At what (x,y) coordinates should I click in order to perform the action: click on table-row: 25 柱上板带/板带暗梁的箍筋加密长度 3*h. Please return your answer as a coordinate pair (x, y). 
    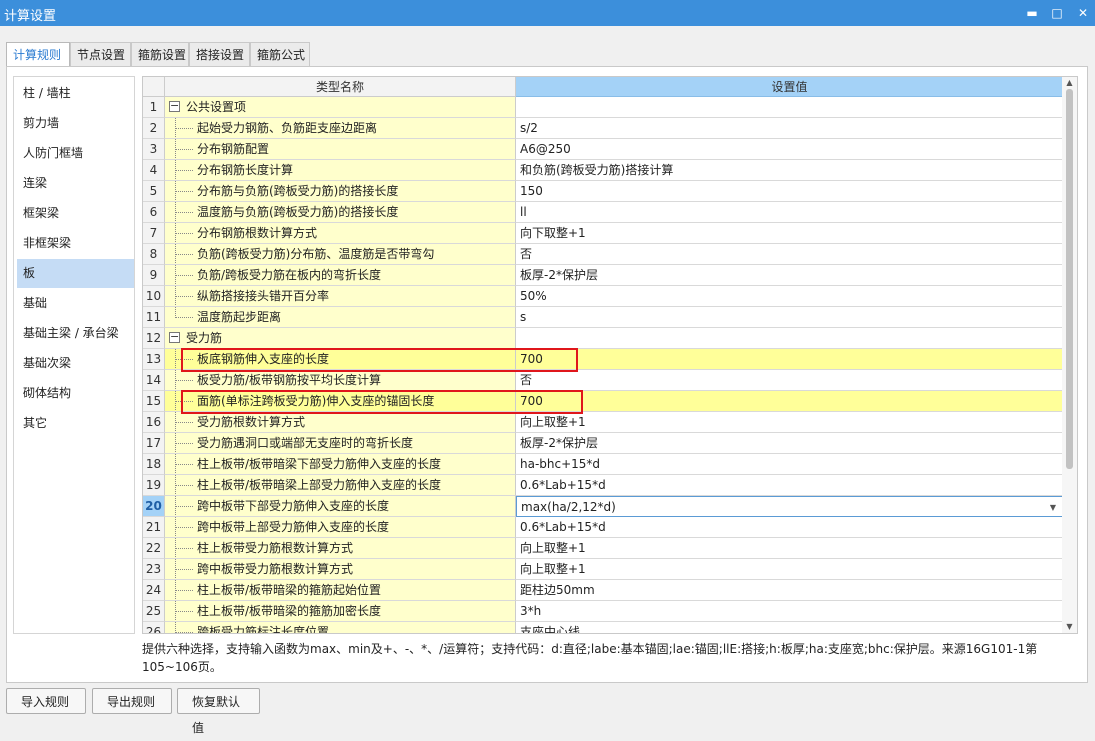
    Looking at the image, I should click on (603, 611).